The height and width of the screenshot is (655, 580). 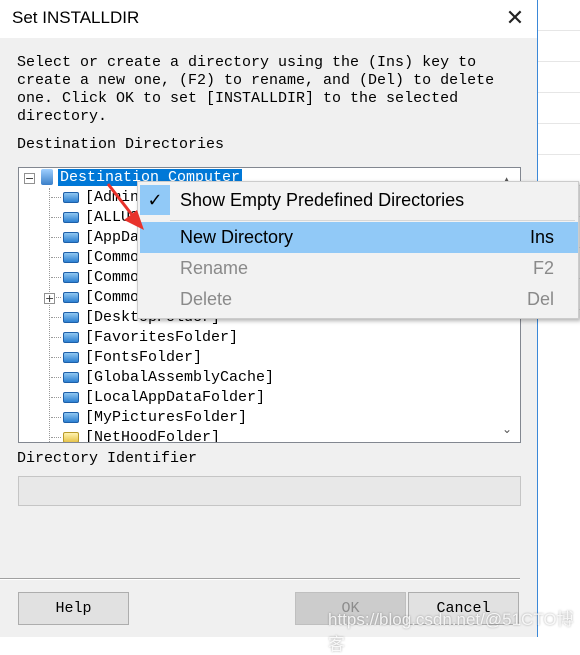 I want to click on menu-label: Show Empty Predefined Directories, so click(x=322, y=200).